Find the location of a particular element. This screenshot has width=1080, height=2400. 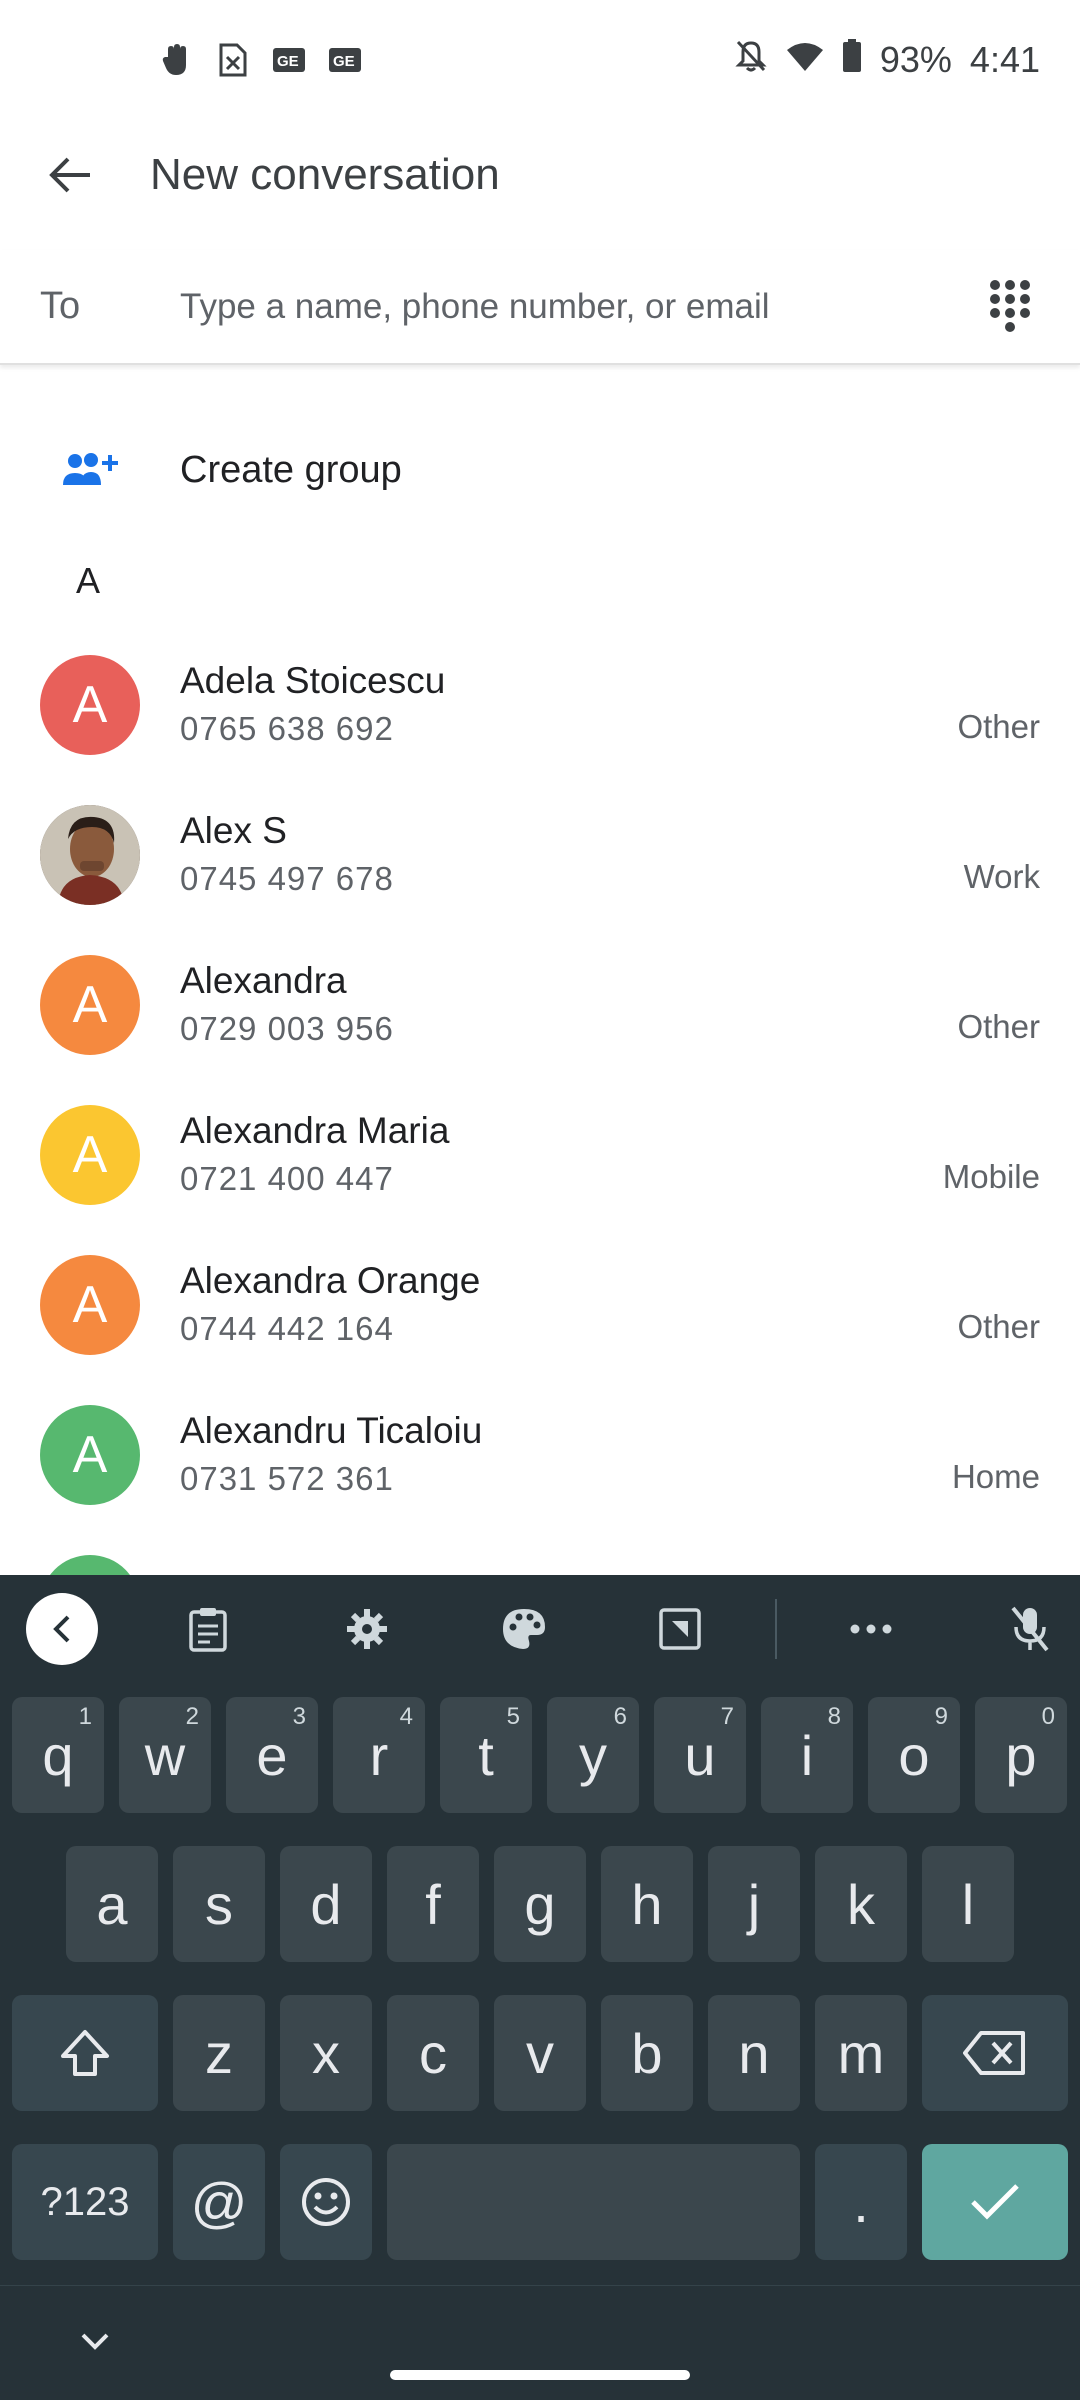

contact-row: A Alexandra 0729 003 956 Other is located at coordinates (540, 1005).